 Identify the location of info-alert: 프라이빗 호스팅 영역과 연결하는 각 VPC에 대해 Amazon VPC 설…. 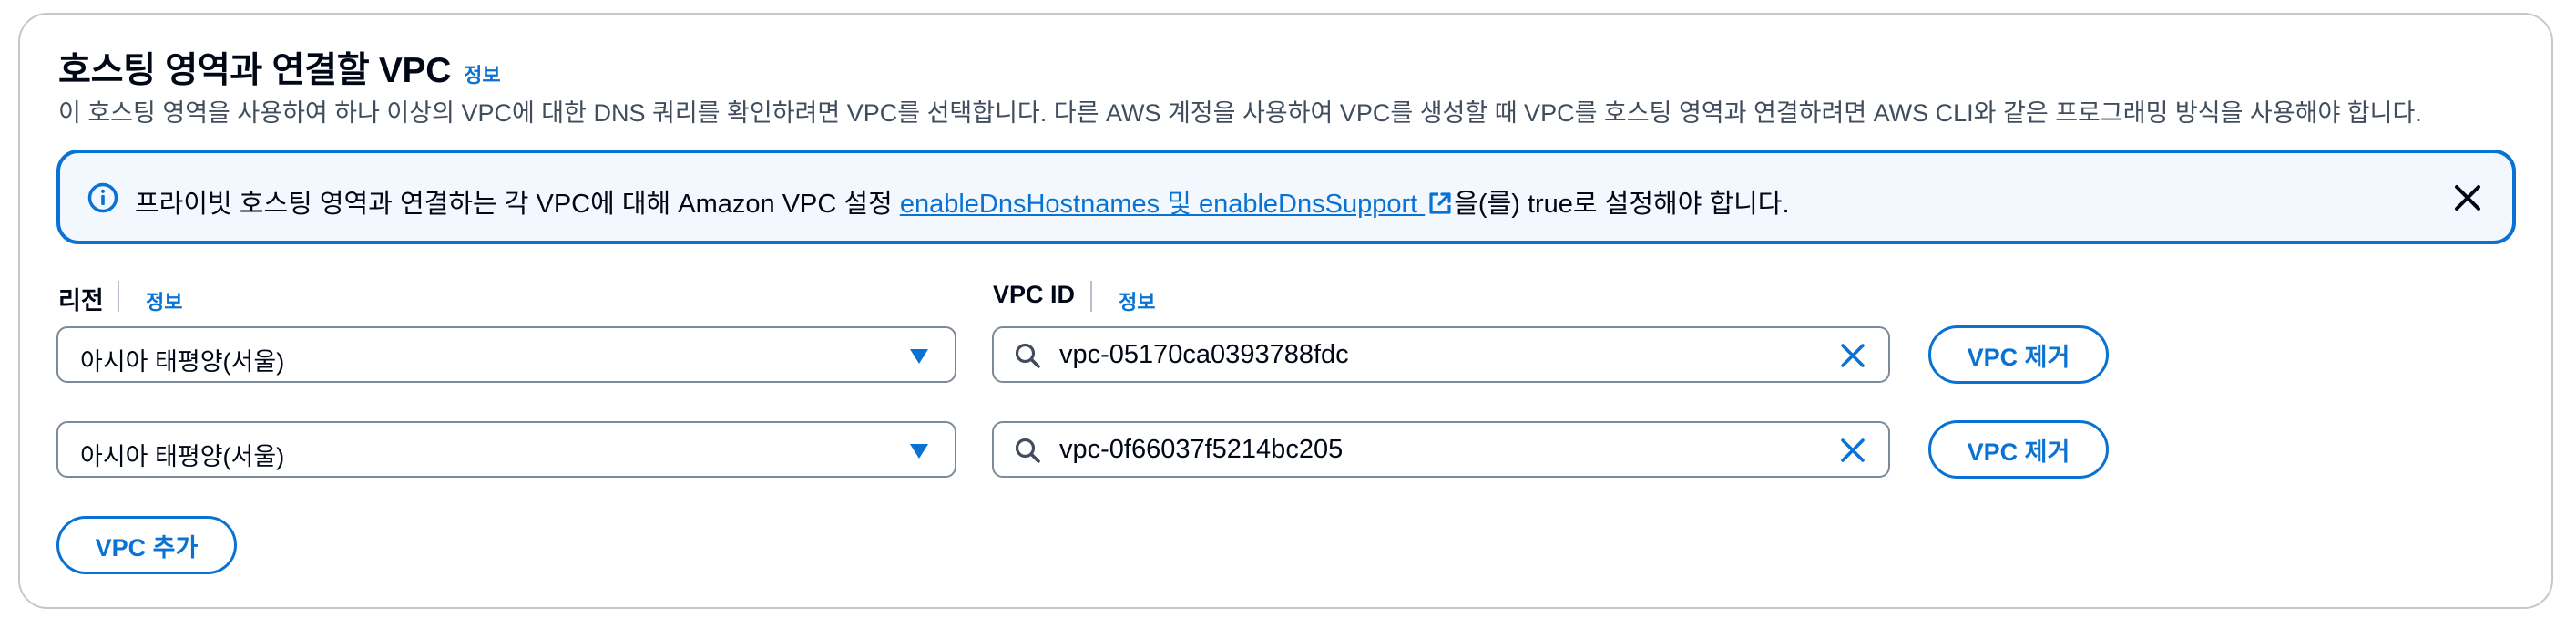
(1286, 197).